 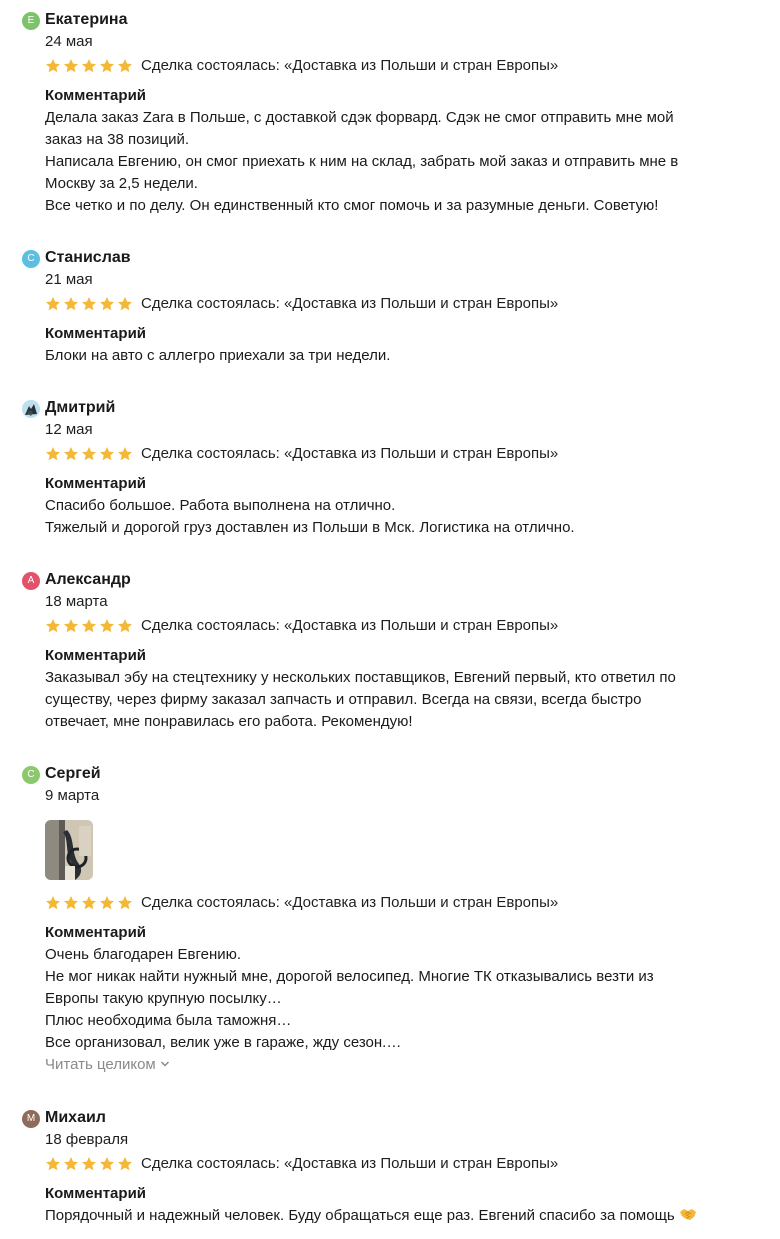 What do you see at coordinates (72, 795) in the screenshot?
I see `review-date: 9 марта` at bounding box center [72, 795].